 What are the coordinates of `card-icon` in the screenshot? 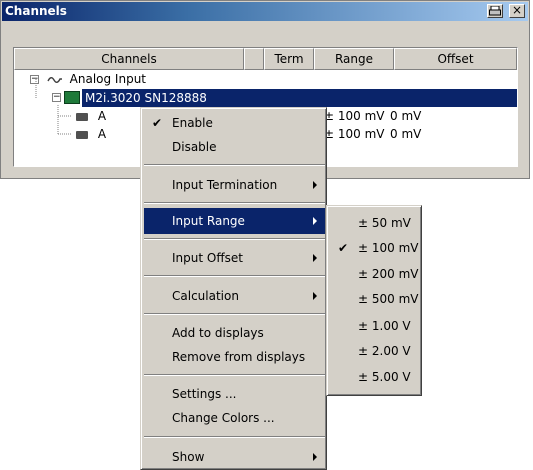 It's located at (72, 97).